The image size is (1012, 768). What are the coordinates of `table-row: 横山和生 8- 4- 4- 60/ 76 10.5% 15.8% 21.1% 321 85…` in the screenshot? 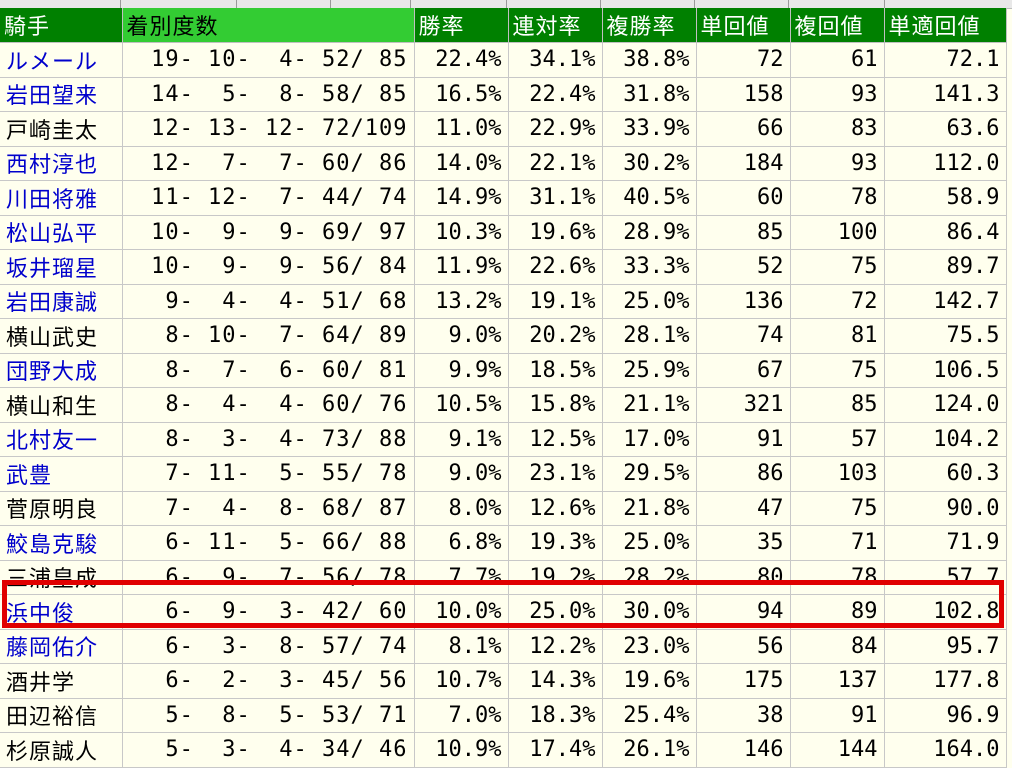 It's located at (503, 405).